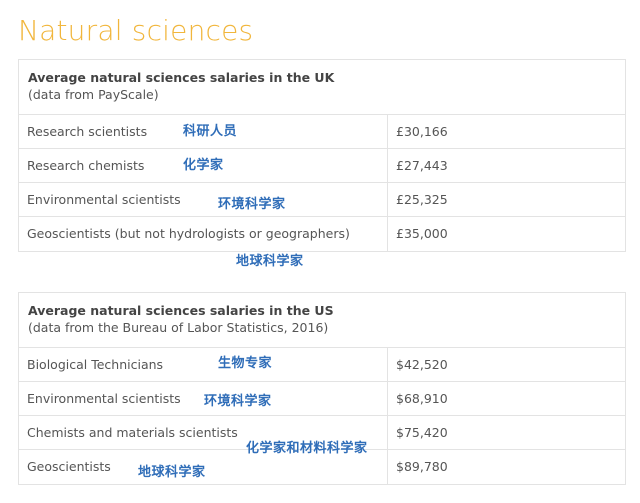 This screenshot has width=640, height=503. I want to click on table-row: Research scientists £30,166, so click(322, 132).